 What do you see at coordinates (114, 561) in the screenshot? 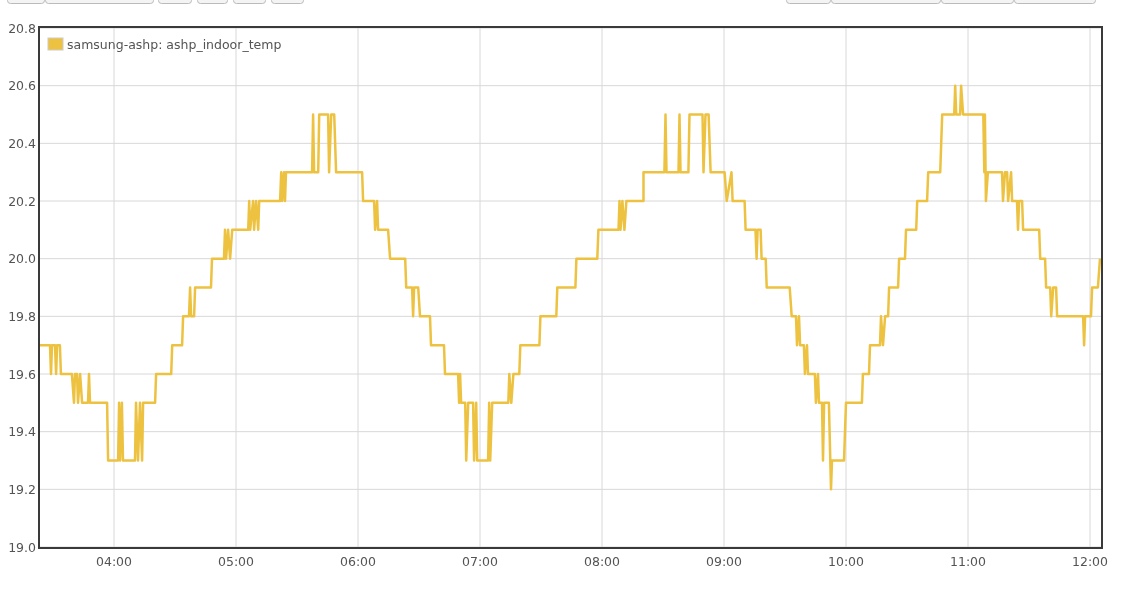
I see `x-tick-label: 04:00` at bounding box center [114, 561].